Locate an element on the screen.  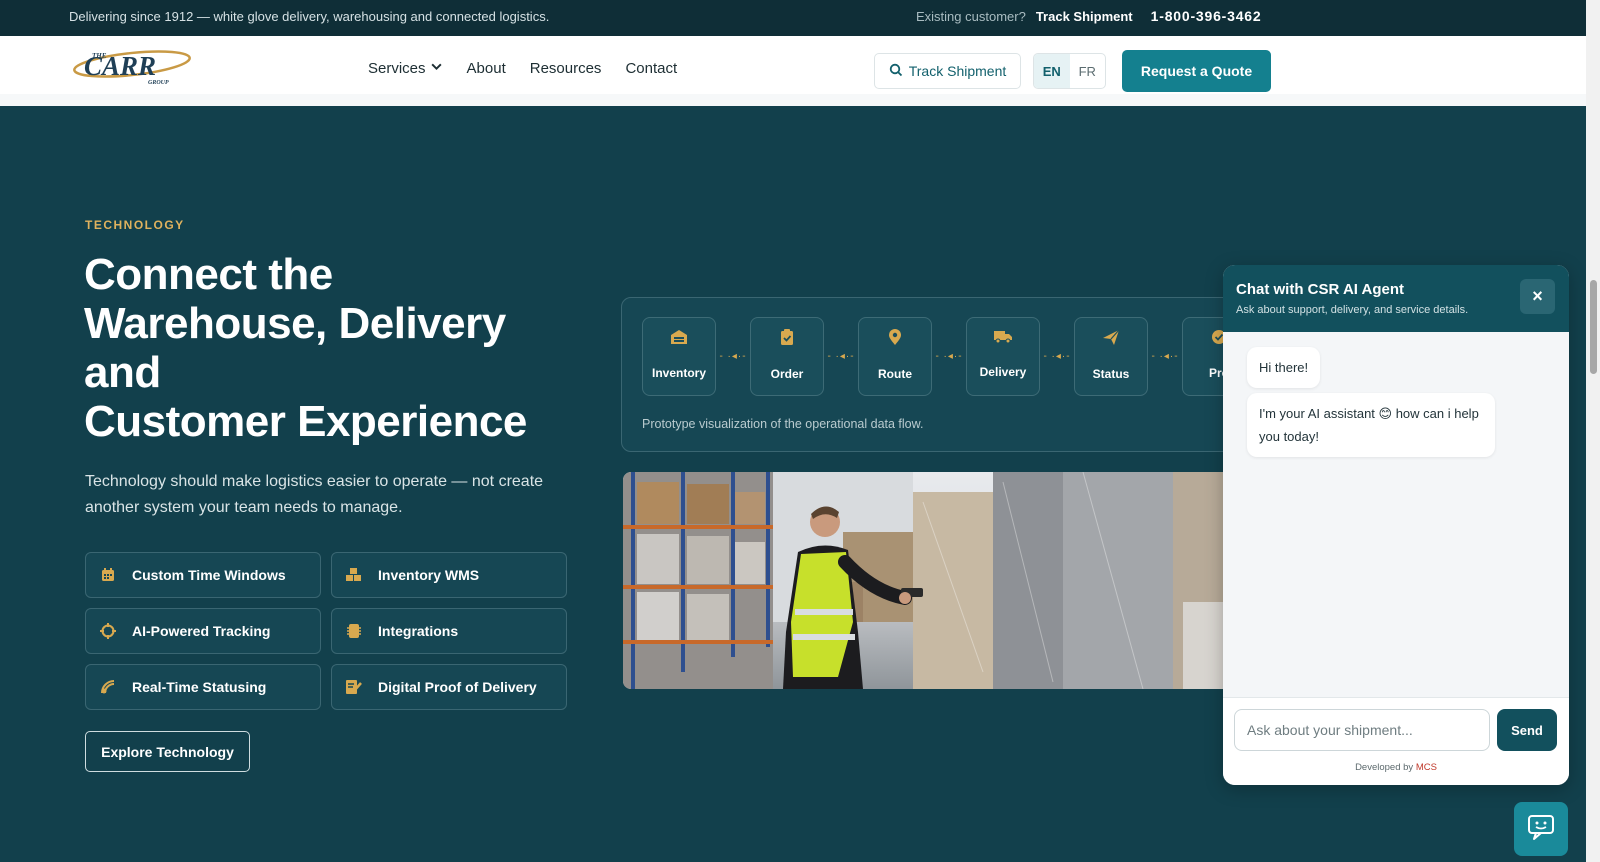
signature-icon is located at coordinates (354, 687).